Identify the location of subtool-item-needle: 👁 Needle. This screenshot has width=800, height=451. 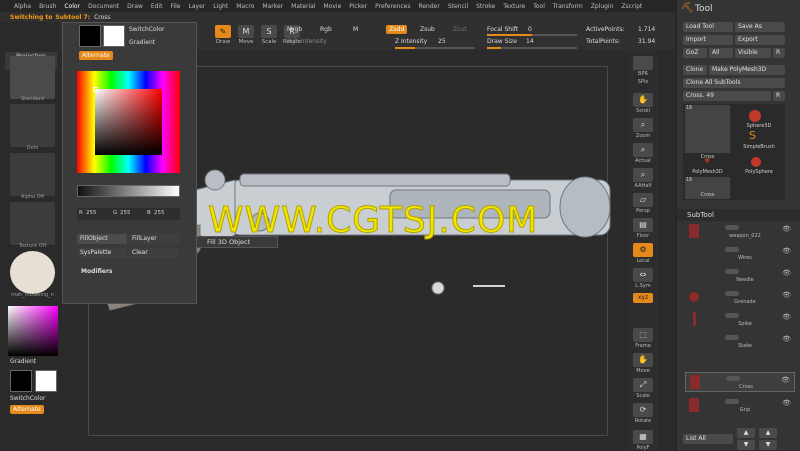
(740, 276).